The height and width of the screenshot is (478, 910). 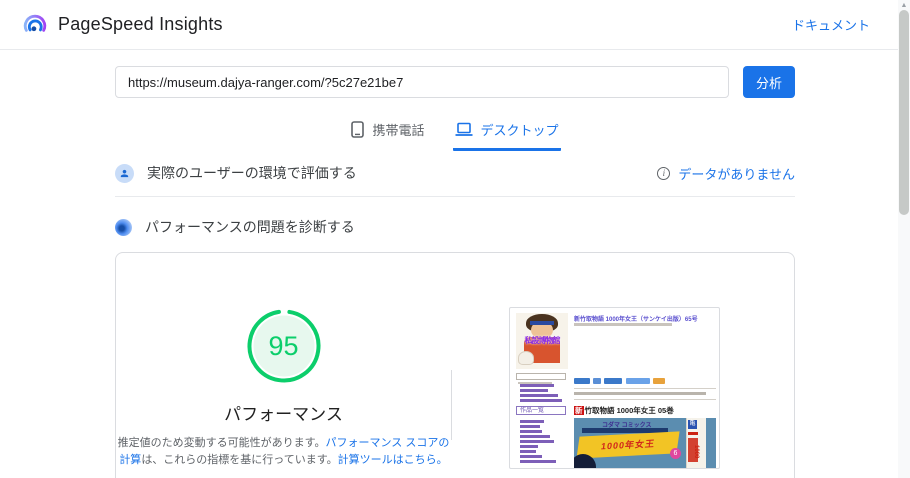 I want to click on thumb-subtitle-bar, so click(x=623, y=324).